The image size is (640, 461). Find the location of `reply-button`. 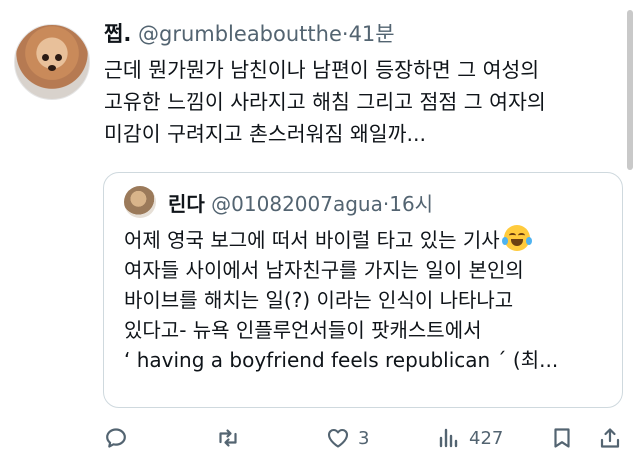

reply-button is located at coordinates (116, 438).